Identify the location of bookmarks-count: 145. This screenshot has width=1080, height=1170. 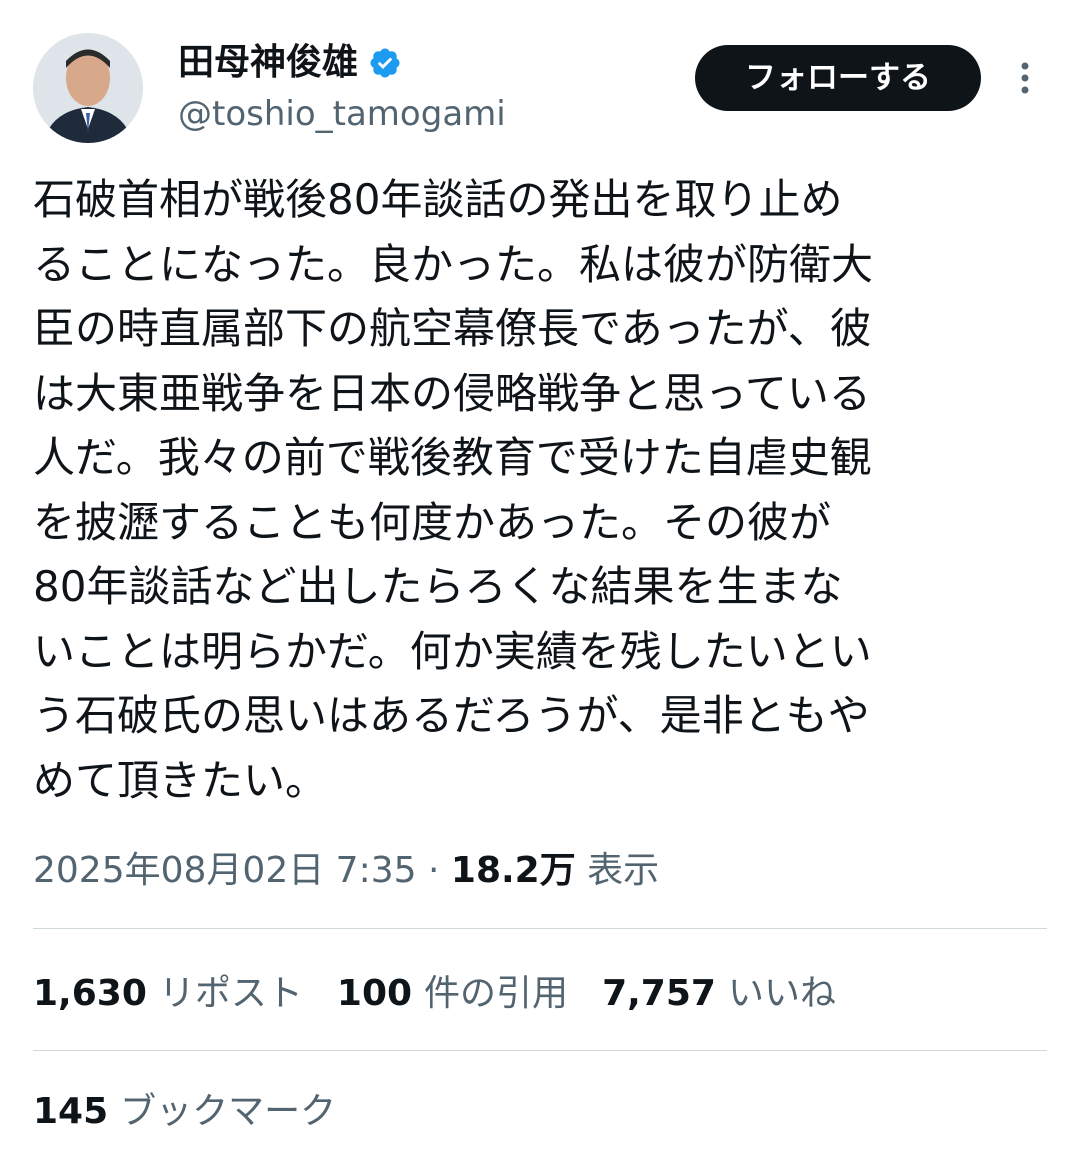
(71, 1111).